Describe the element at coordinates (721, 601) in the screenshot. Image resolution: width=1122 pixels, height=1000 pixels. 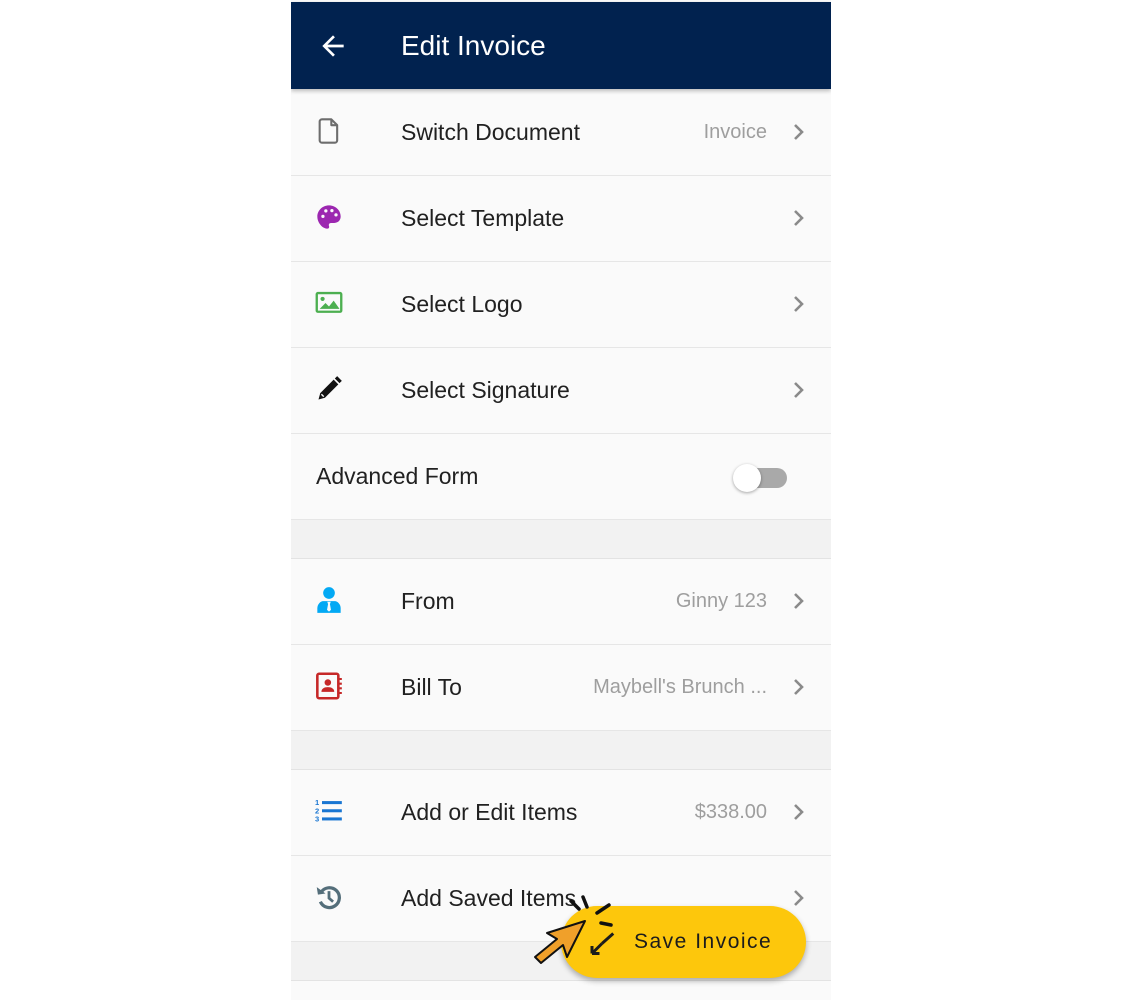
I see `from-value: Ginny 123` at that location.